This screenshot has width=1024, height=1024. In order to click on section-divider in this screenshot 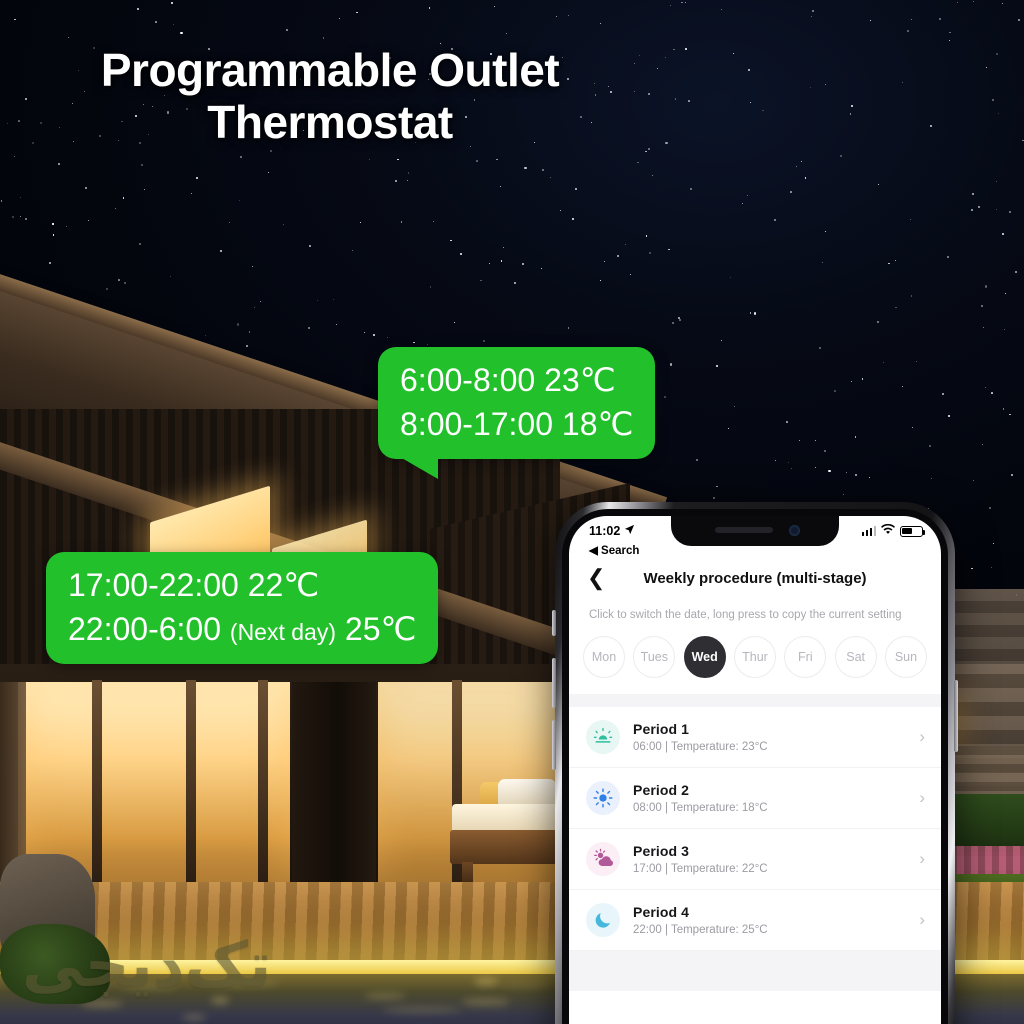, I will do `click(755, 700)`.